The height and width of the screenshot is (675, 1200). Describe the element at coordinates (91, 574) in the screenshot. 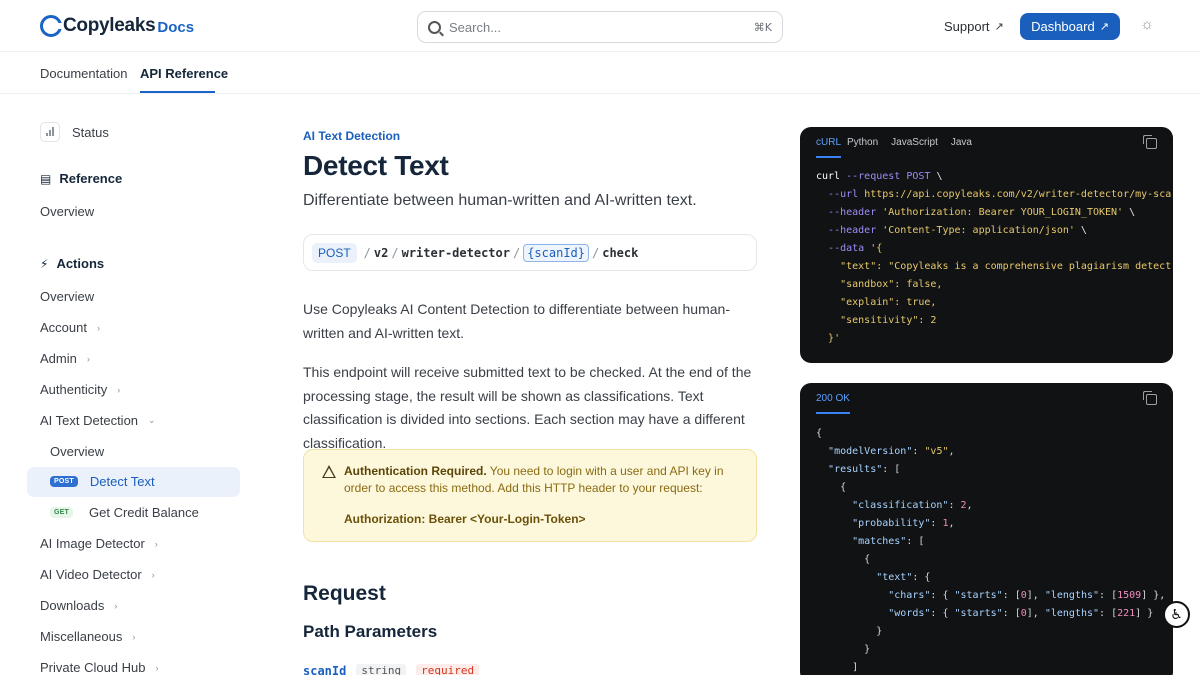

I see `sidebar-item-label: AI Video Detector` at that location.